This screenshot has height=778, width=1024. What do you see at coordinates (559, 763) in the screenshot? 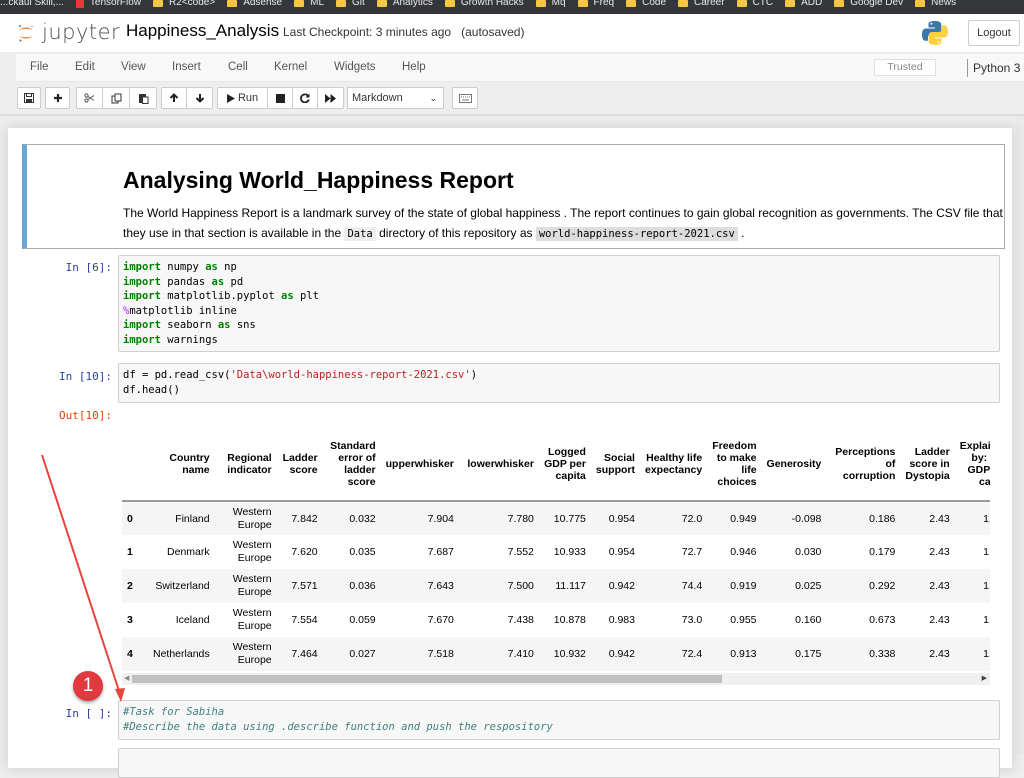
I see `code-cell-empty` at bounding box center [559, 763].